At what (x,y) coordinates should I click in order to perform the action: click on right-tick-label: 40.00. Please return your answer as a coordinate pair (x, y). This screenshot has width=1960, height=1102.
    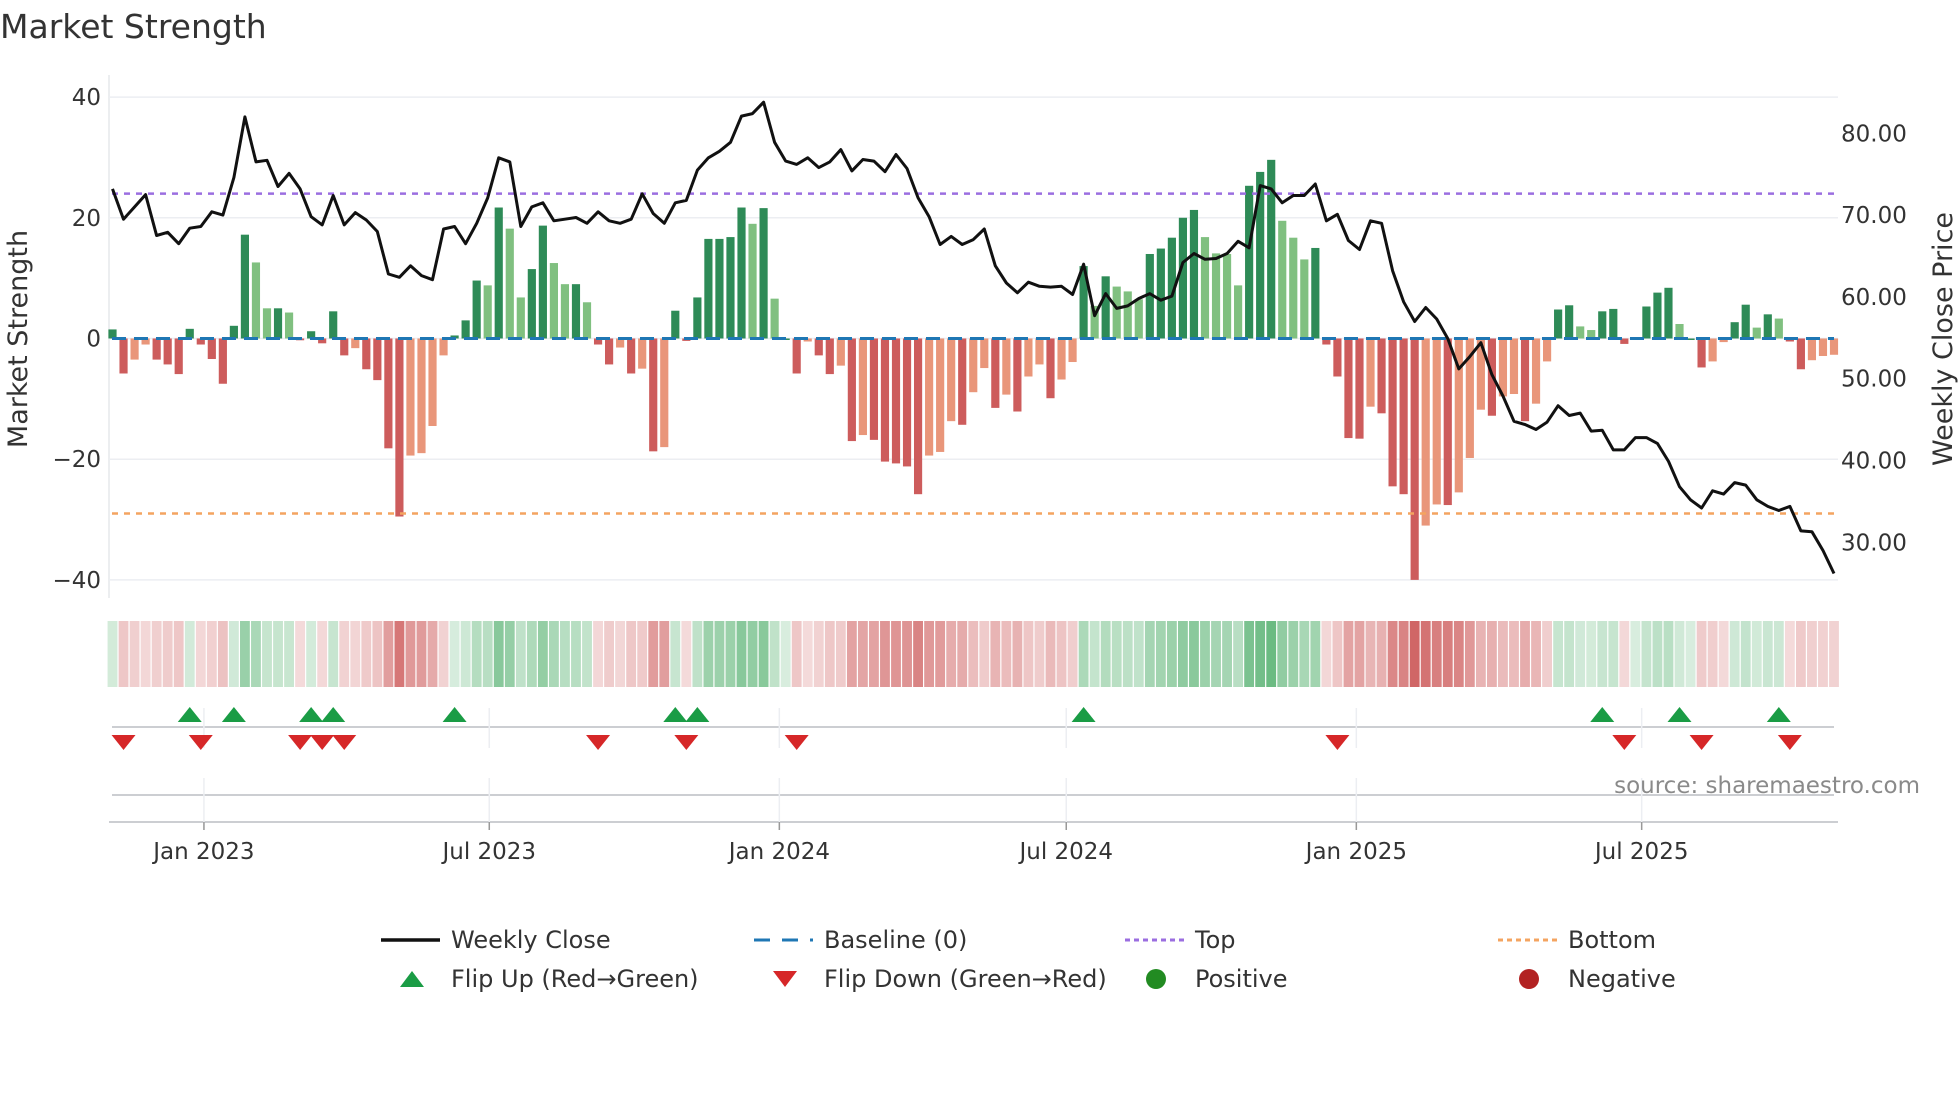
    Looking at the image, I should click on (1874, 462).